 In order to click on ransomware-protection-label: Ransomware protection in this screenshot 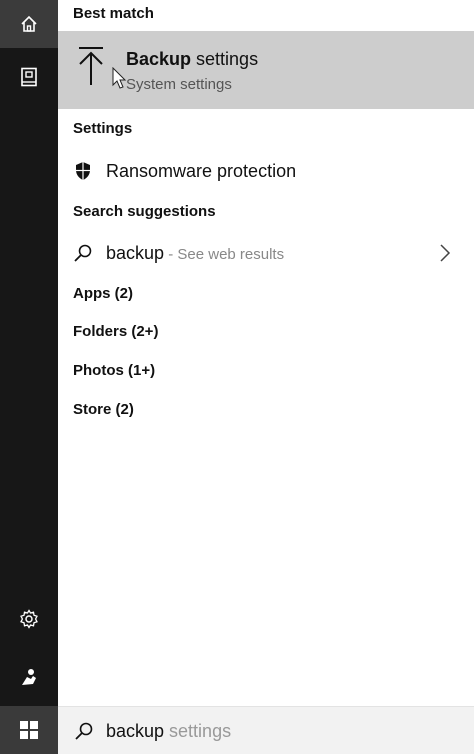, I will do `click(201, 171)`.